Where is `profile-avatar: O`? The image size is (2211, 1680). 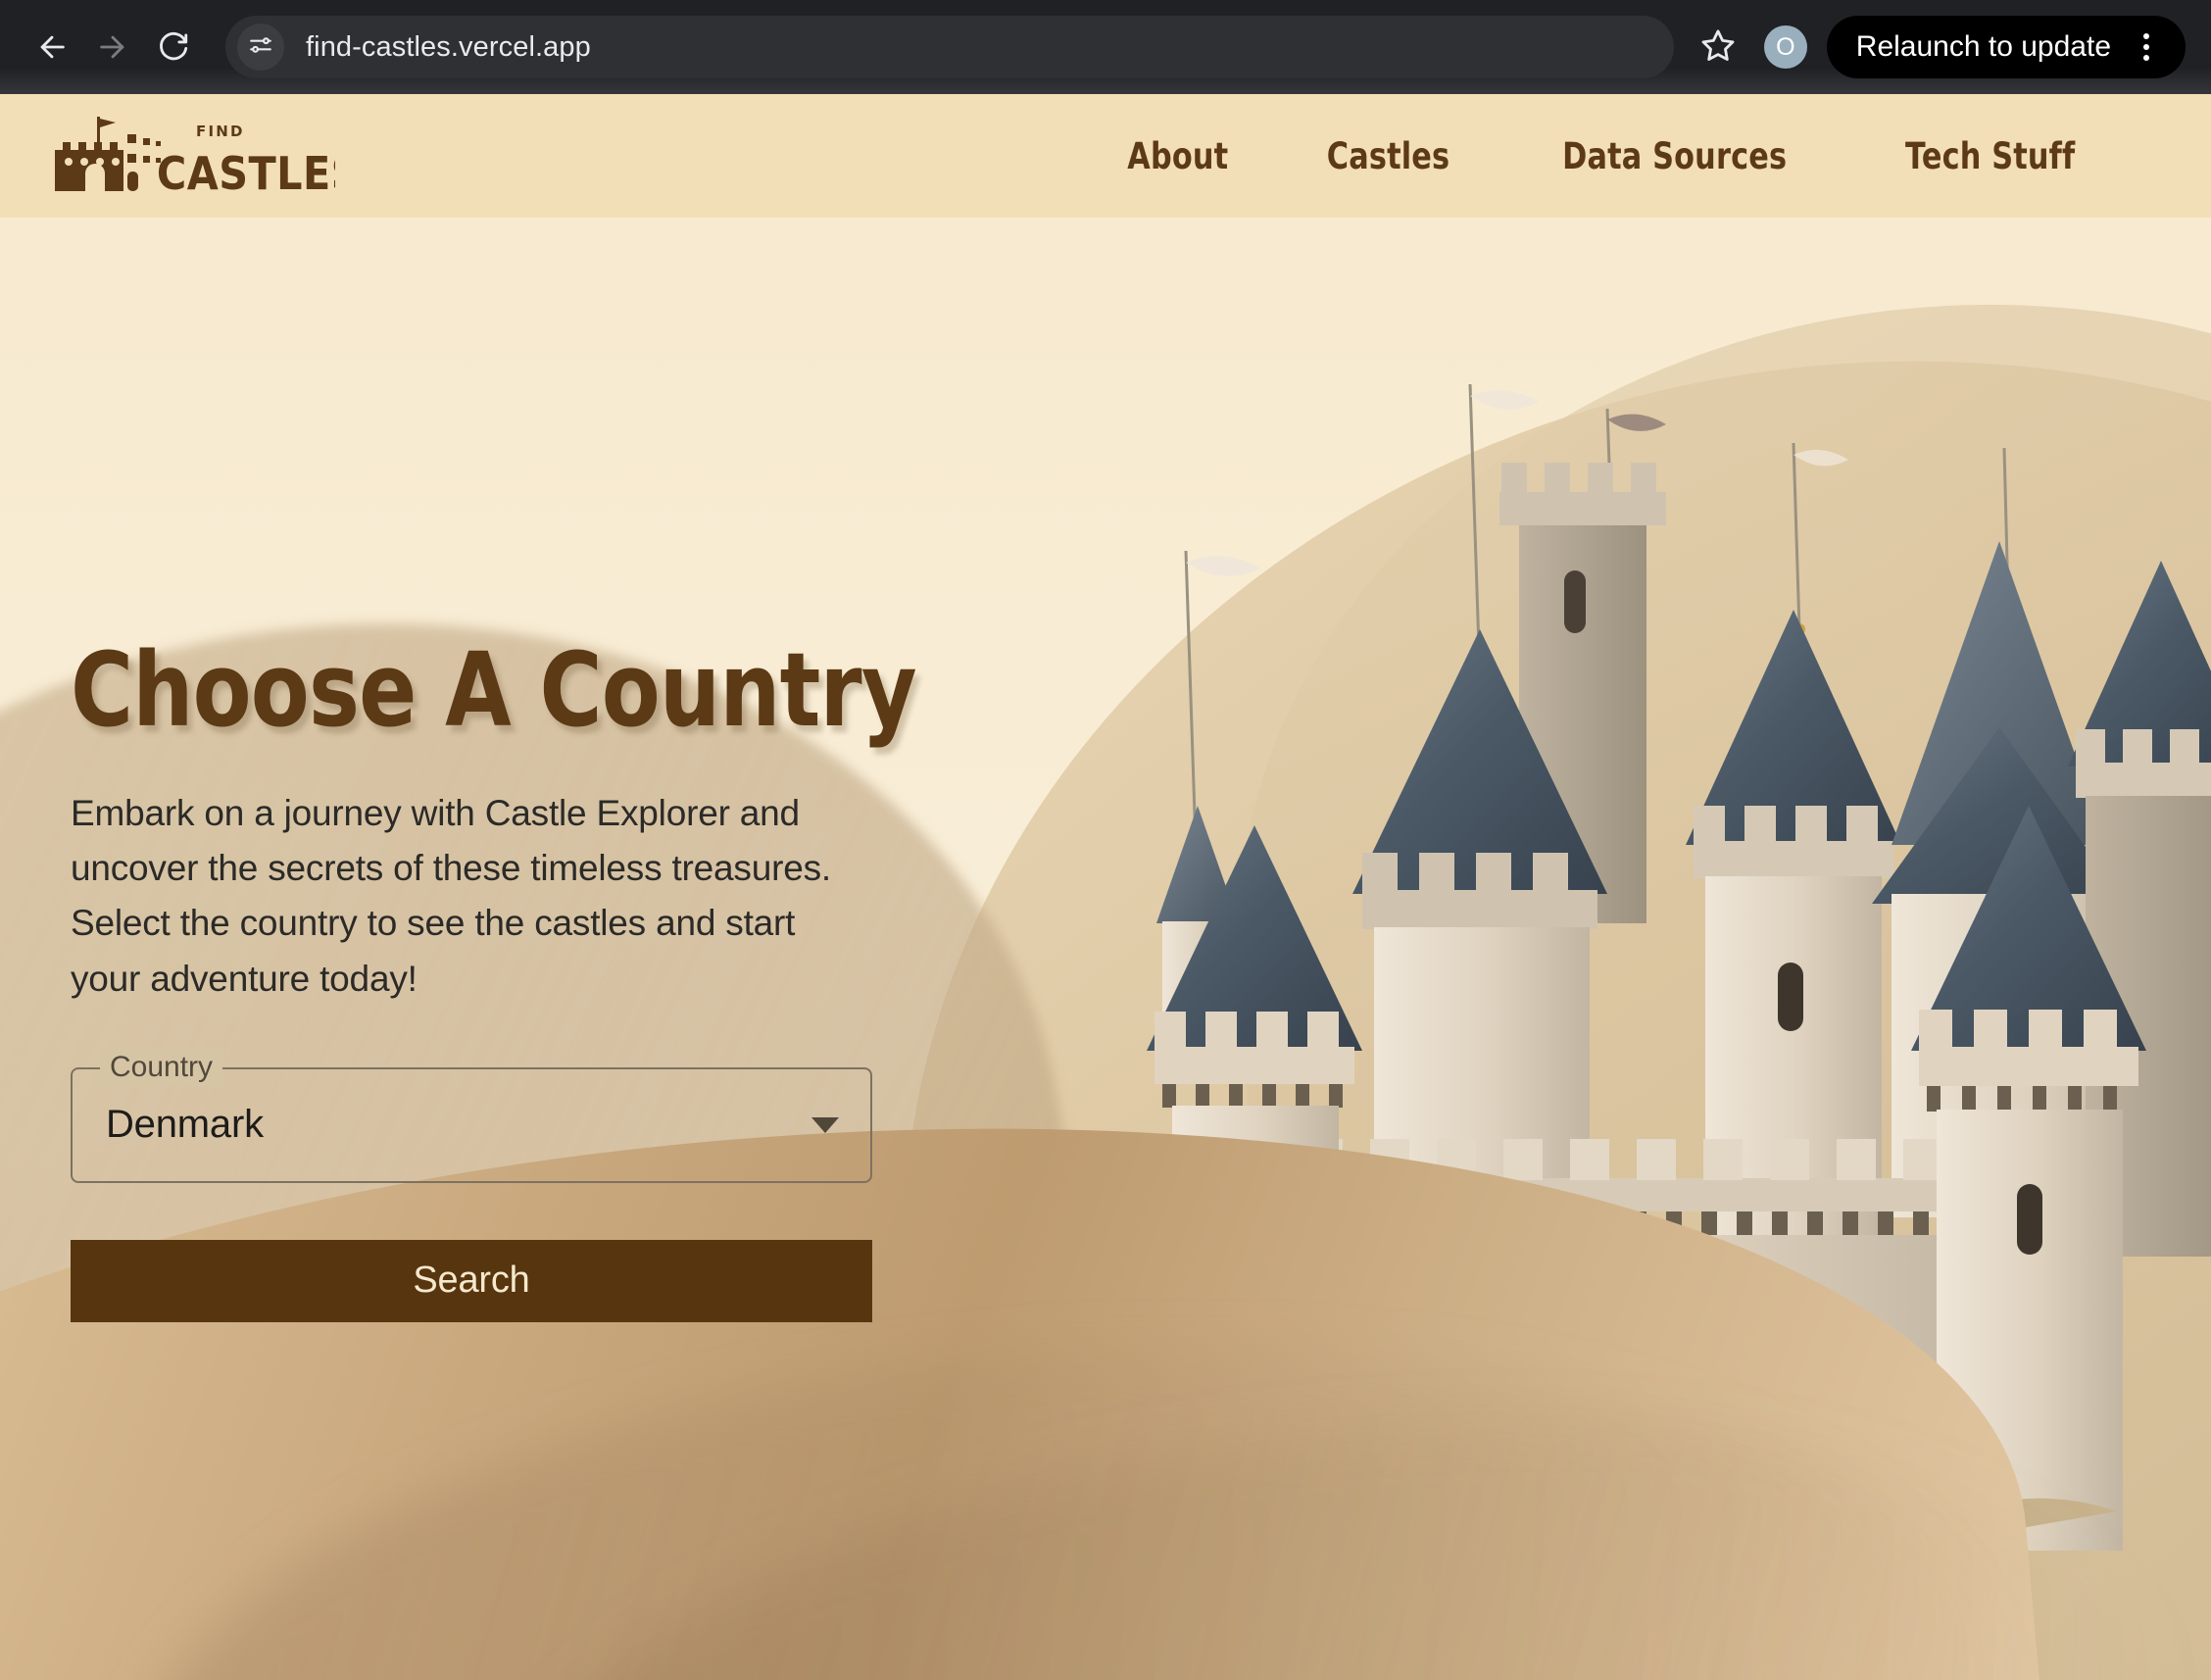 profile-avatar: O is located at coordinates (1785, 47).